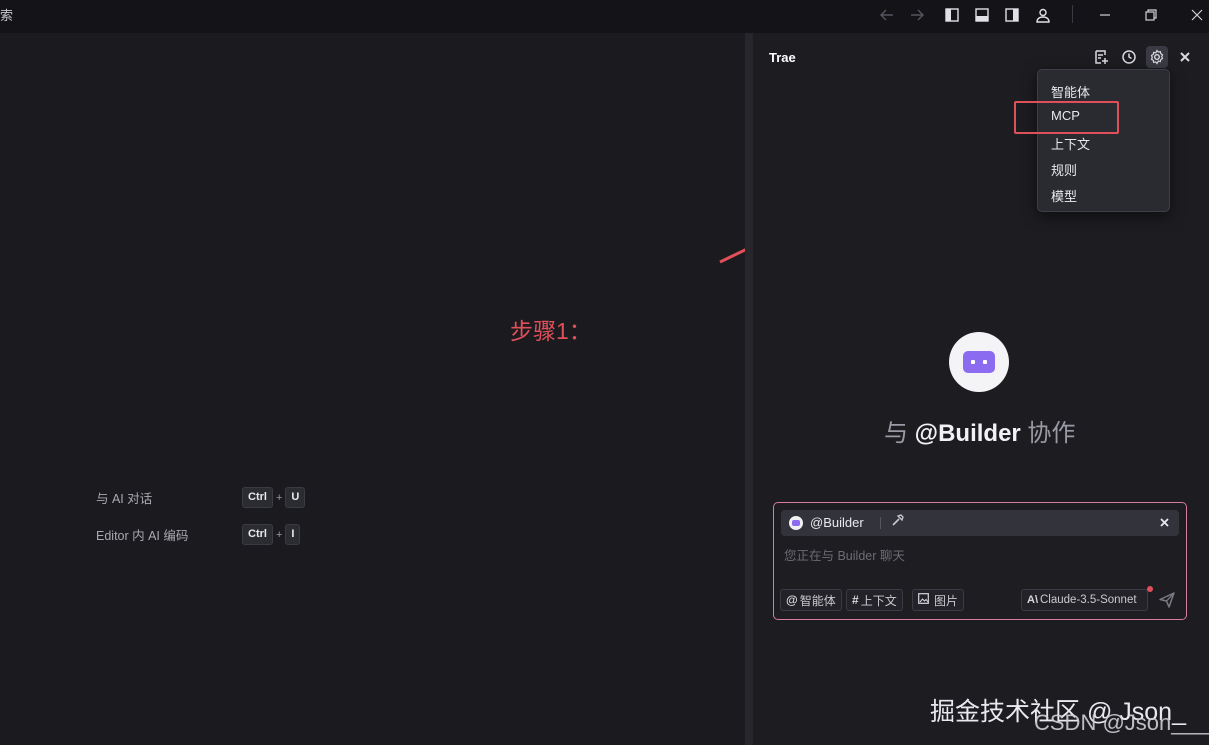 This screenshot has width=1209, height=745. What do you see at coordinates (1197, 15) in the screenshot?
I see `close-icon` at bounding box center [1197, 15].